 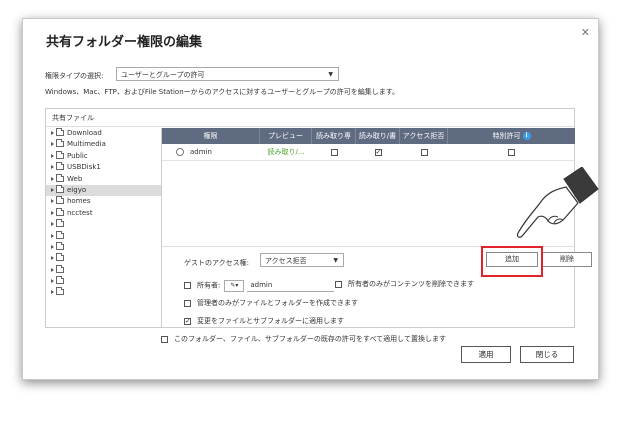 I want to click on highlight-box, so click(x=512, y=261).